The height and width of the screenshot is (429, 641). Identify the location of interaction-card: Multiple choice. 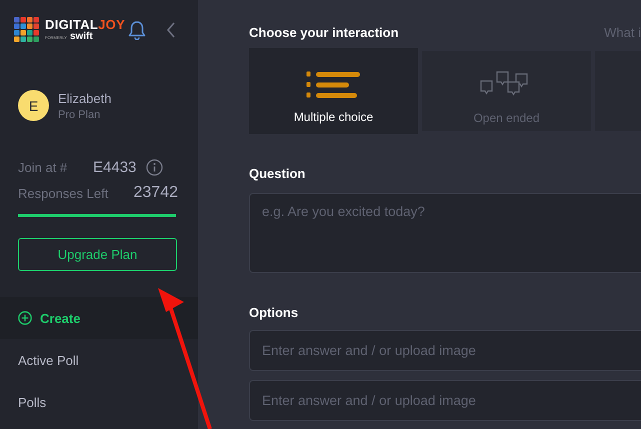
(333, 91).